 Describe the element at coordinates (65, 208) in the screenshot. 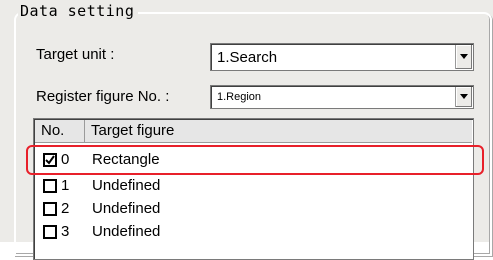

I see `figure-no: 2` at that location.